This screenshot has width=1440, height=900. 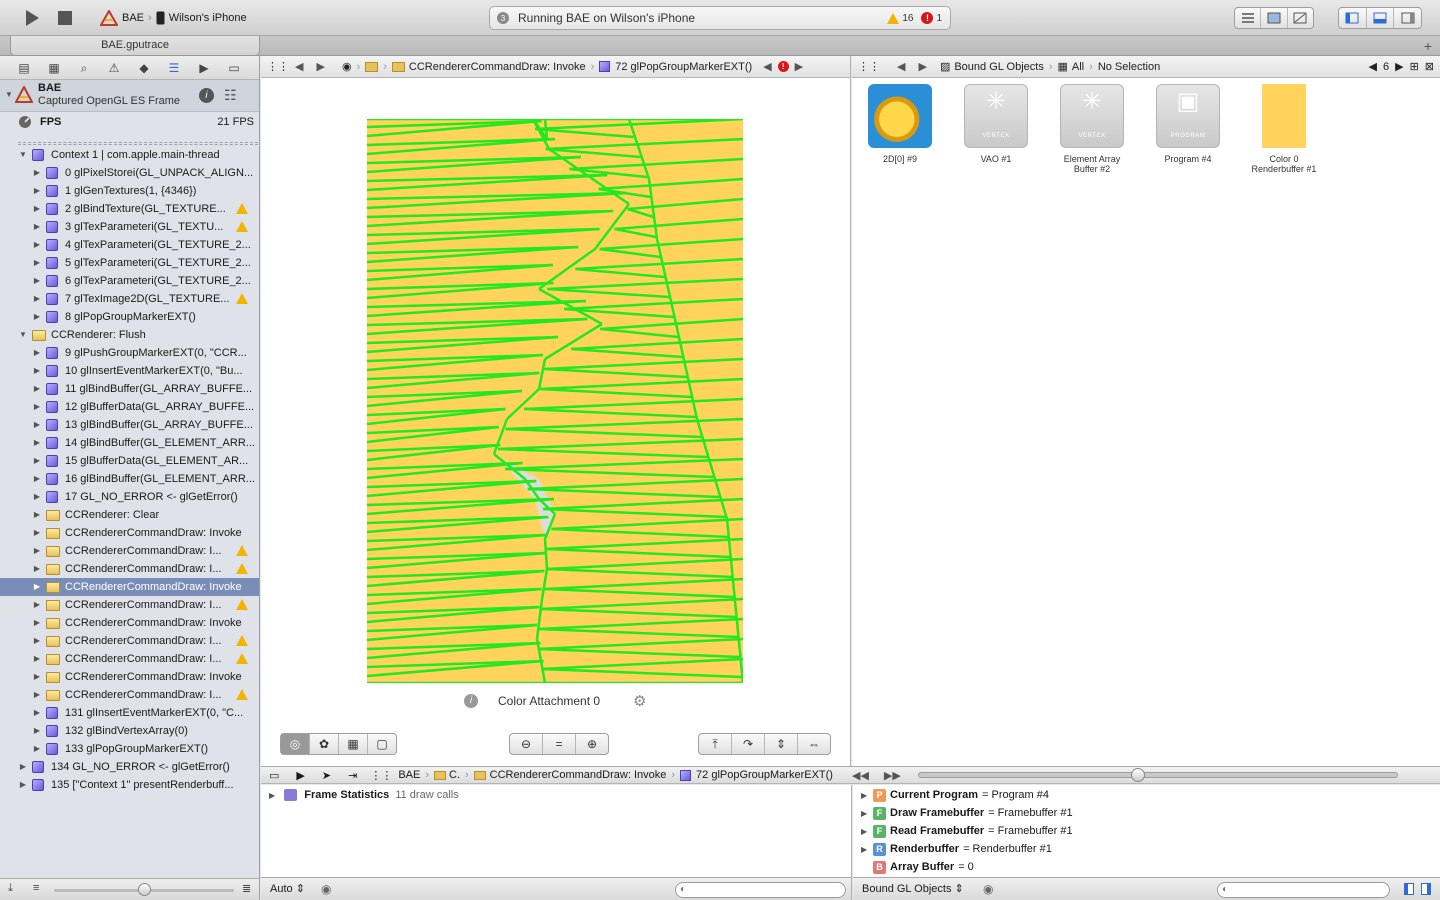 I want to click on error-count: ! 1, so click(x=931, y=18).